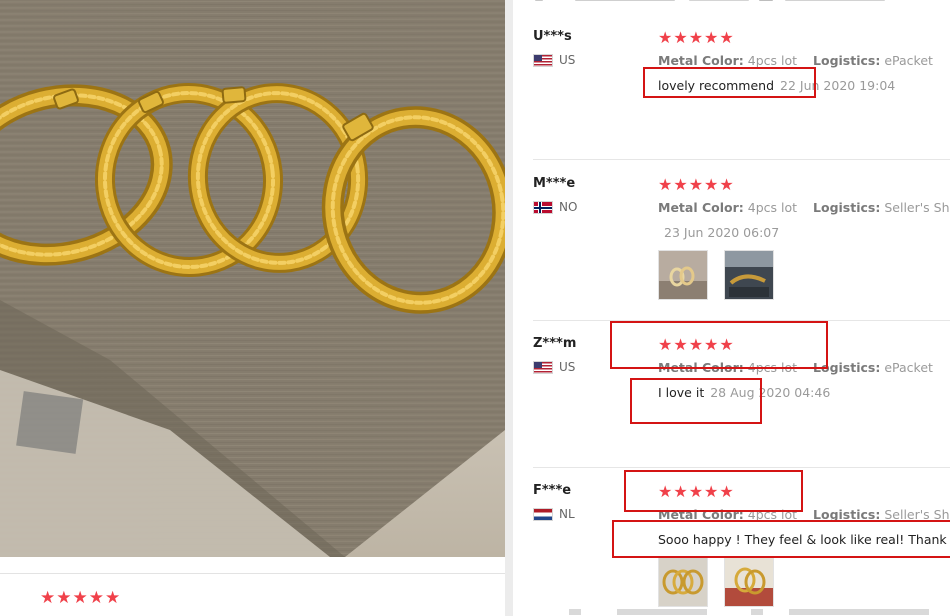  What do you see at coordinates (555, 343) in the screenshot?
I see `reviewer-name: Z***m` at bounding box center [555, 343].